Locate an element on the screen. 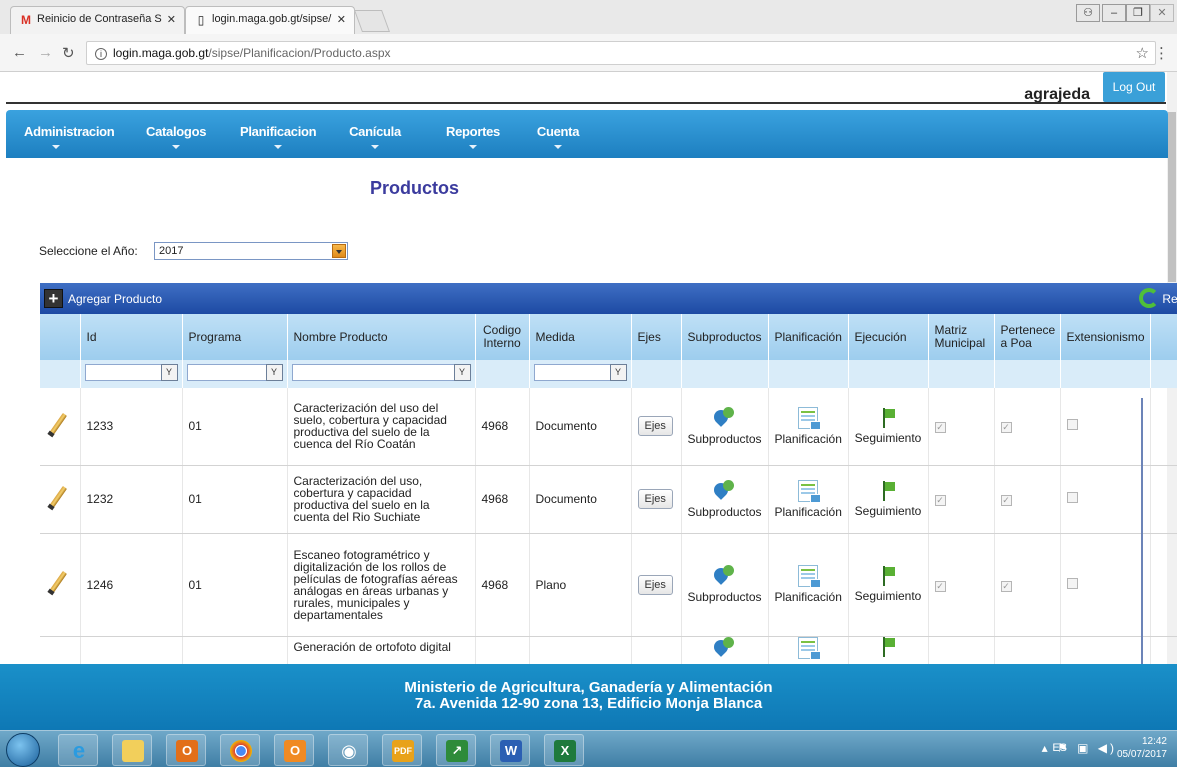  menu-item-catalogos: Catalogos is located at coordinates (176, 136).